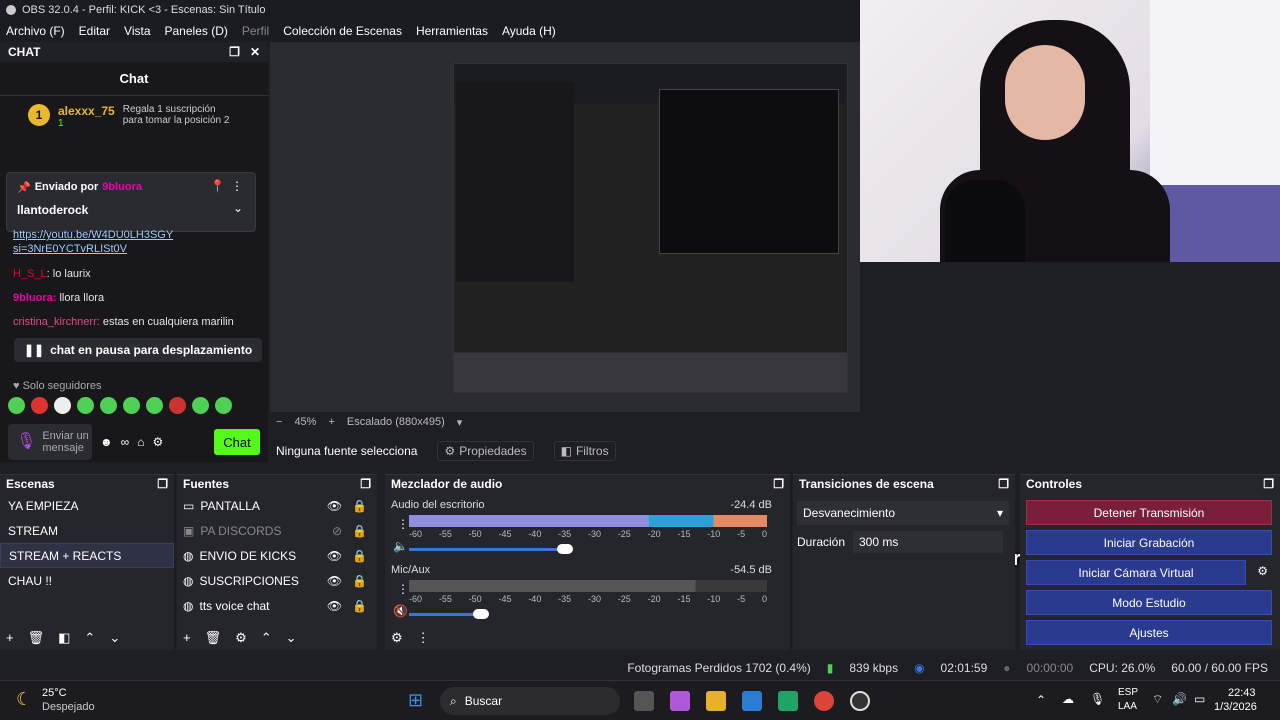 The image size is (1280, 720). I want to click on battery-icon: ▭, so click(1199, 699).